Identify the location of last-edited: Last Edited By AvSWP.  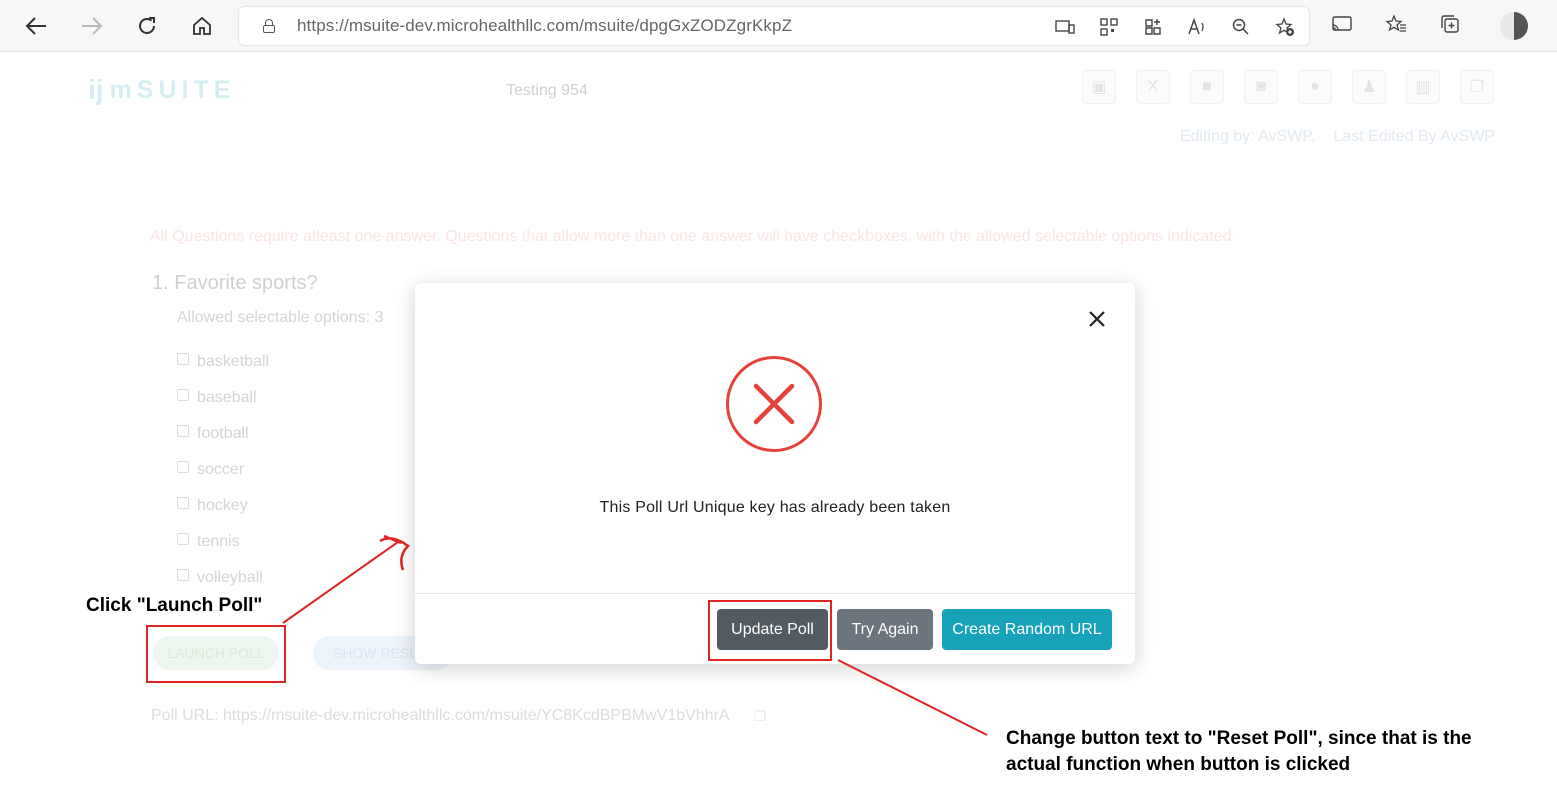
(1414, 136).